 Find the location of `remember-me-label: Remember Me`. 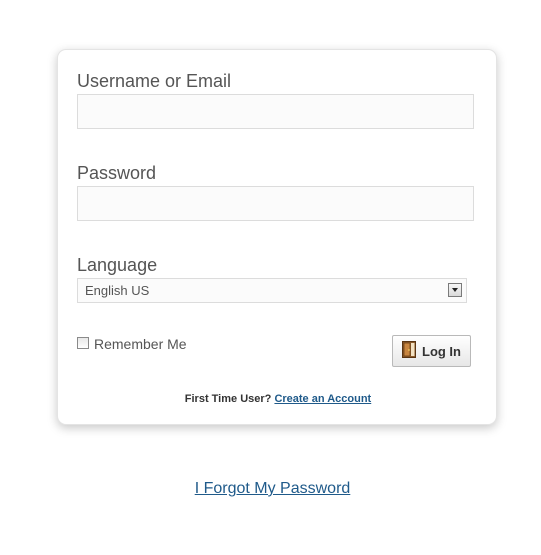

remember-me-label: Remember Me is located at coordinates (140, 344).